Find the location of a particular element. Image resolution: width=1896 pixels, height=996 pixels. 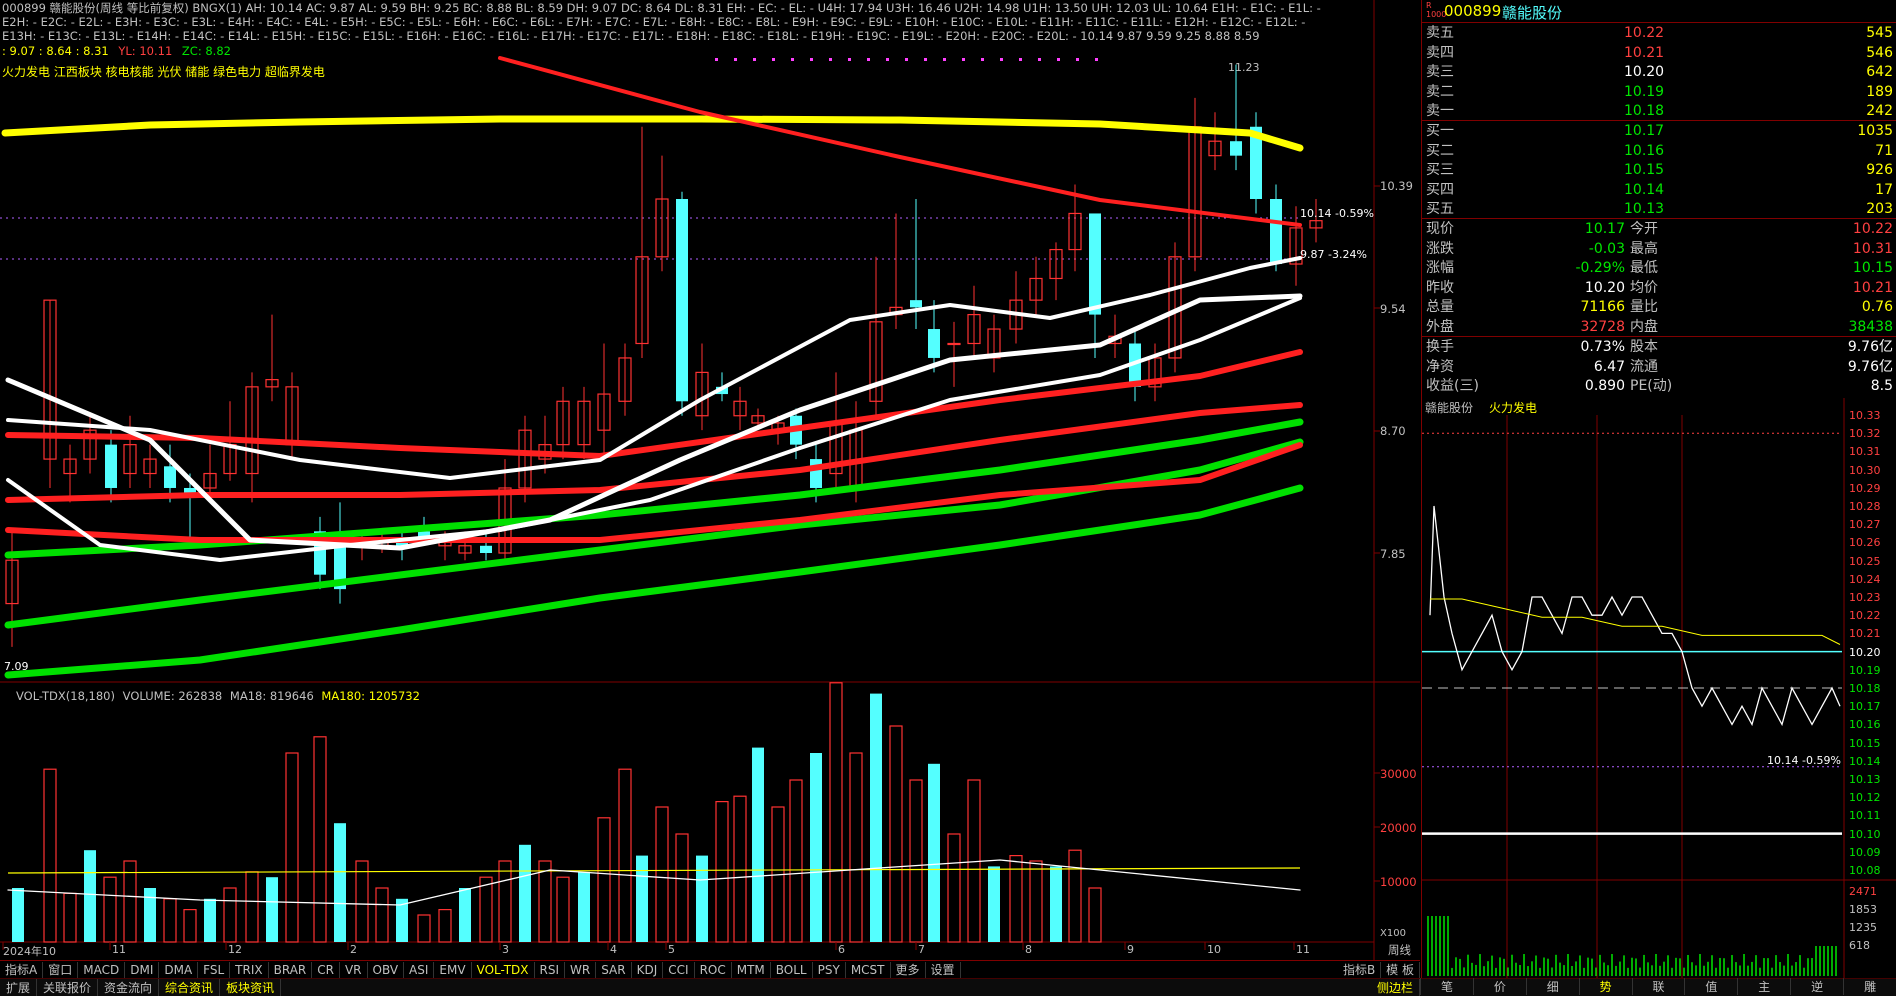

indicator-tab-emv: EMV is located at coordinates (453, 970).